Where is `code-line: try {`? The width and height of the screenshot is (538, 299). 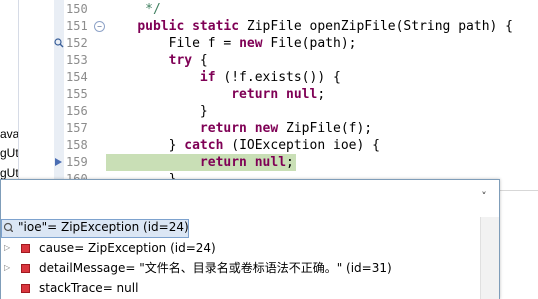 code-line: try { is located at coordinates (322, 60).